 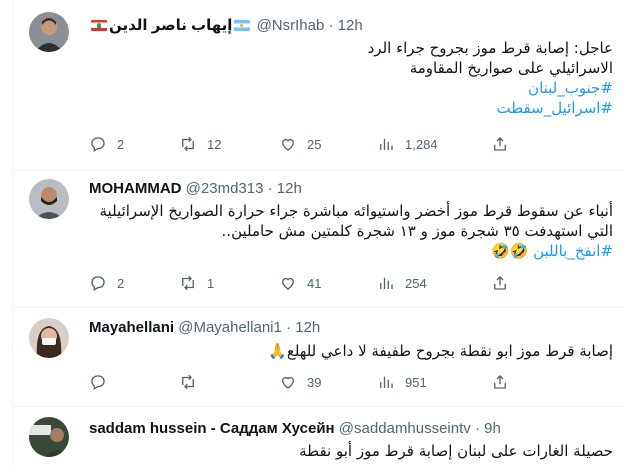 What do you see at coordinates (291, 25) in the screenshot?
I see `handle: @NsrIhab` at bounding box center [291, 25].